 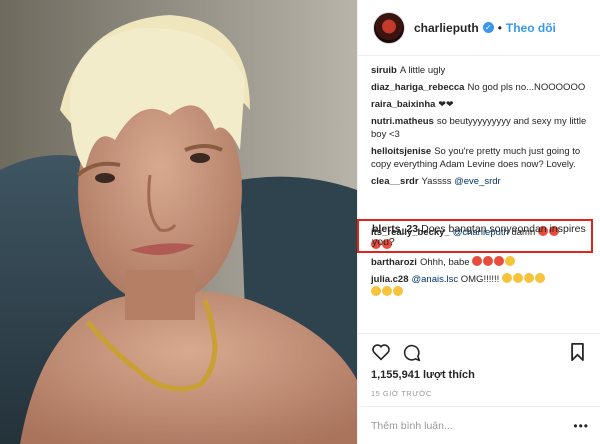 I want to click on comment: julia.c28 @anais.lsc OMG!!!!!!, so click(x=482, y=286).